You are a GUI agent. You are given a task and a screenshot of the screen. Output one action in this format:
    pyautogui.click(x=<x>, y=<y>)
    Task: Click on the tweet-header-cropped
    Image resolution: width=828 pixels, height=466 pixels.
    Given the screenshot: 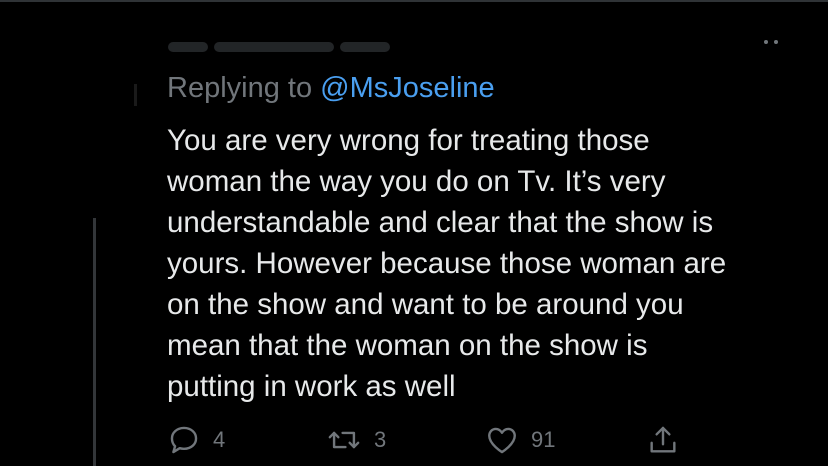 What is the action you would take?
    pyautogui.click(x=288, y=43)
    